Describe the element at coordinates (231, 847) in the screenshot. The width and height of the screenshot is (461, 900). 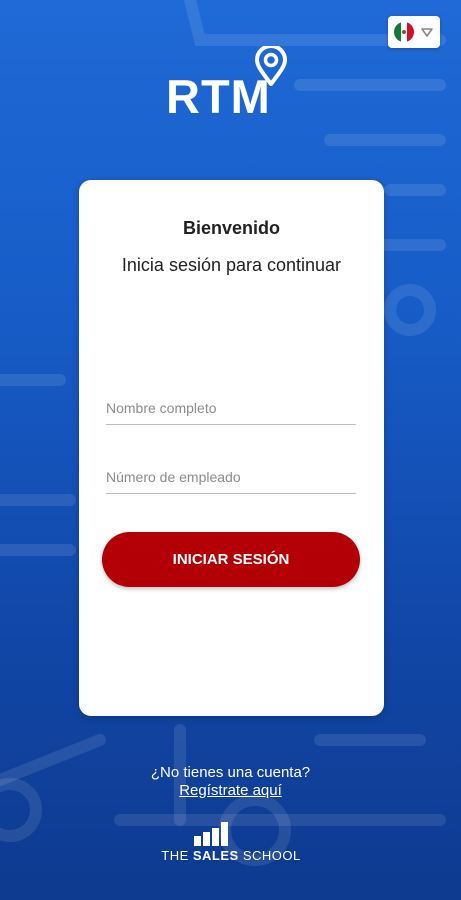
I see `sales-school-logo: THE SALES SCHOOL` at that location.